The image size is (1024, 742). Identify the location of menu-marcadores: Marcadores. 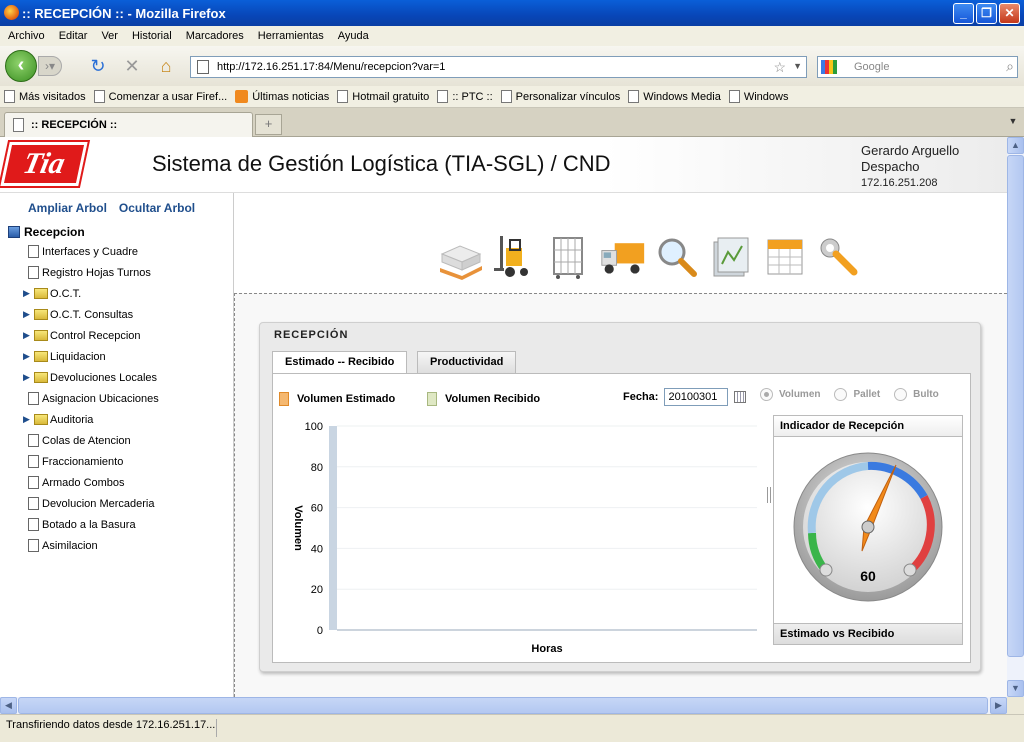
(215, 36).